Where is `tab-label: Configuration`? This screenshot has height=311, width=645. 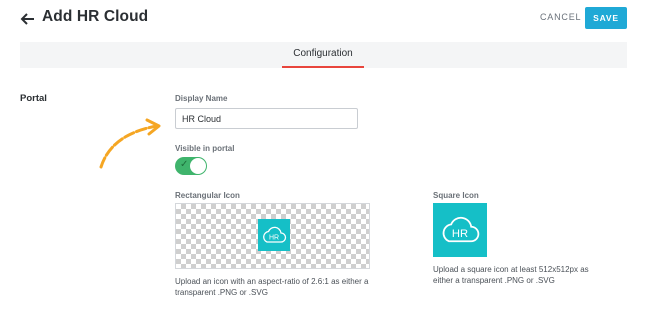 tab-label: Configuration is located at coordinates (323, 53).